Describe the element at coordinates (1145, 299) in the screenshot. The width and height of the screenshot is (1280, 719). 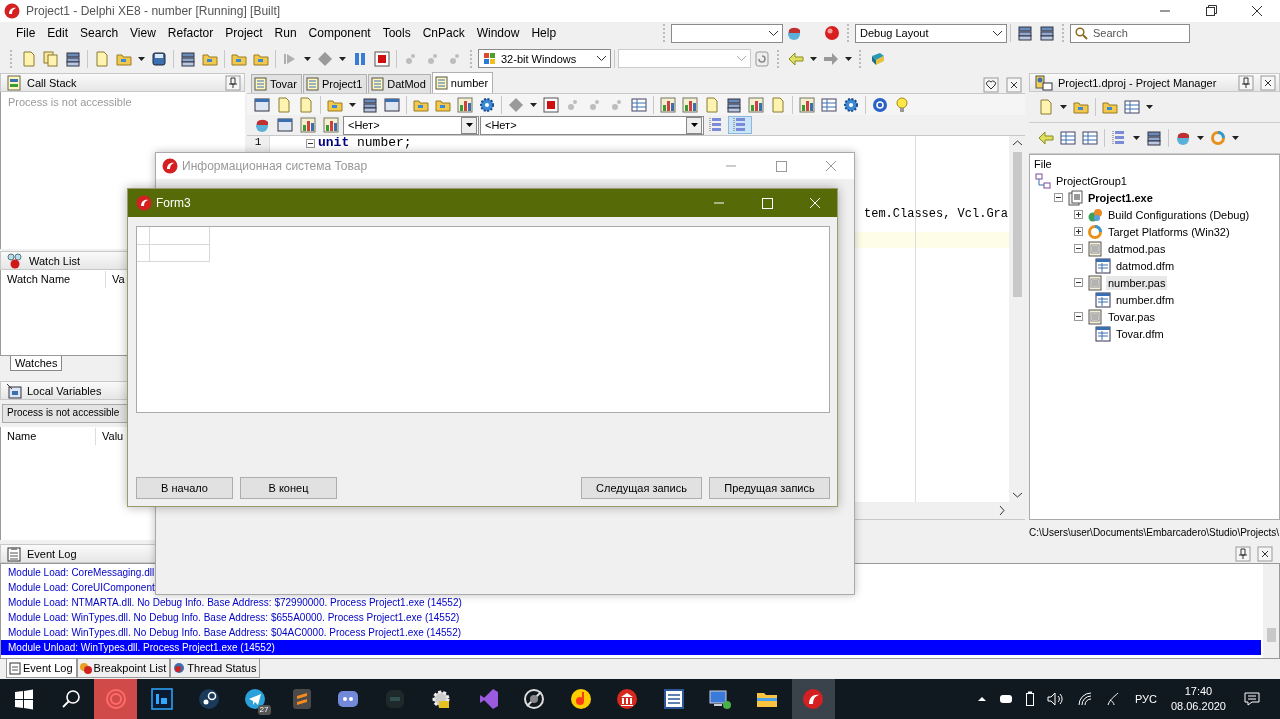
I see `tree-item: number.dfm` at that location.